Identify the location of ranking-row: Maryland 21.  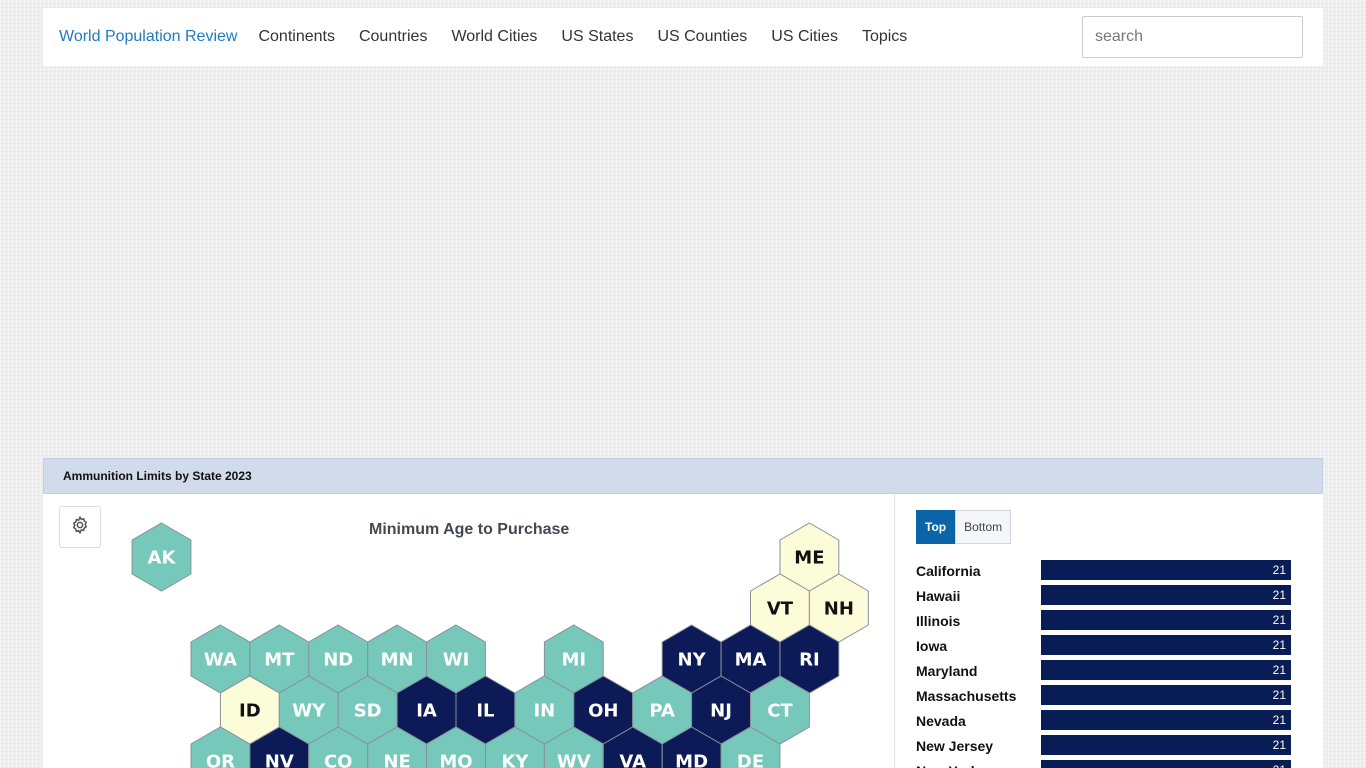
(1103, 670).